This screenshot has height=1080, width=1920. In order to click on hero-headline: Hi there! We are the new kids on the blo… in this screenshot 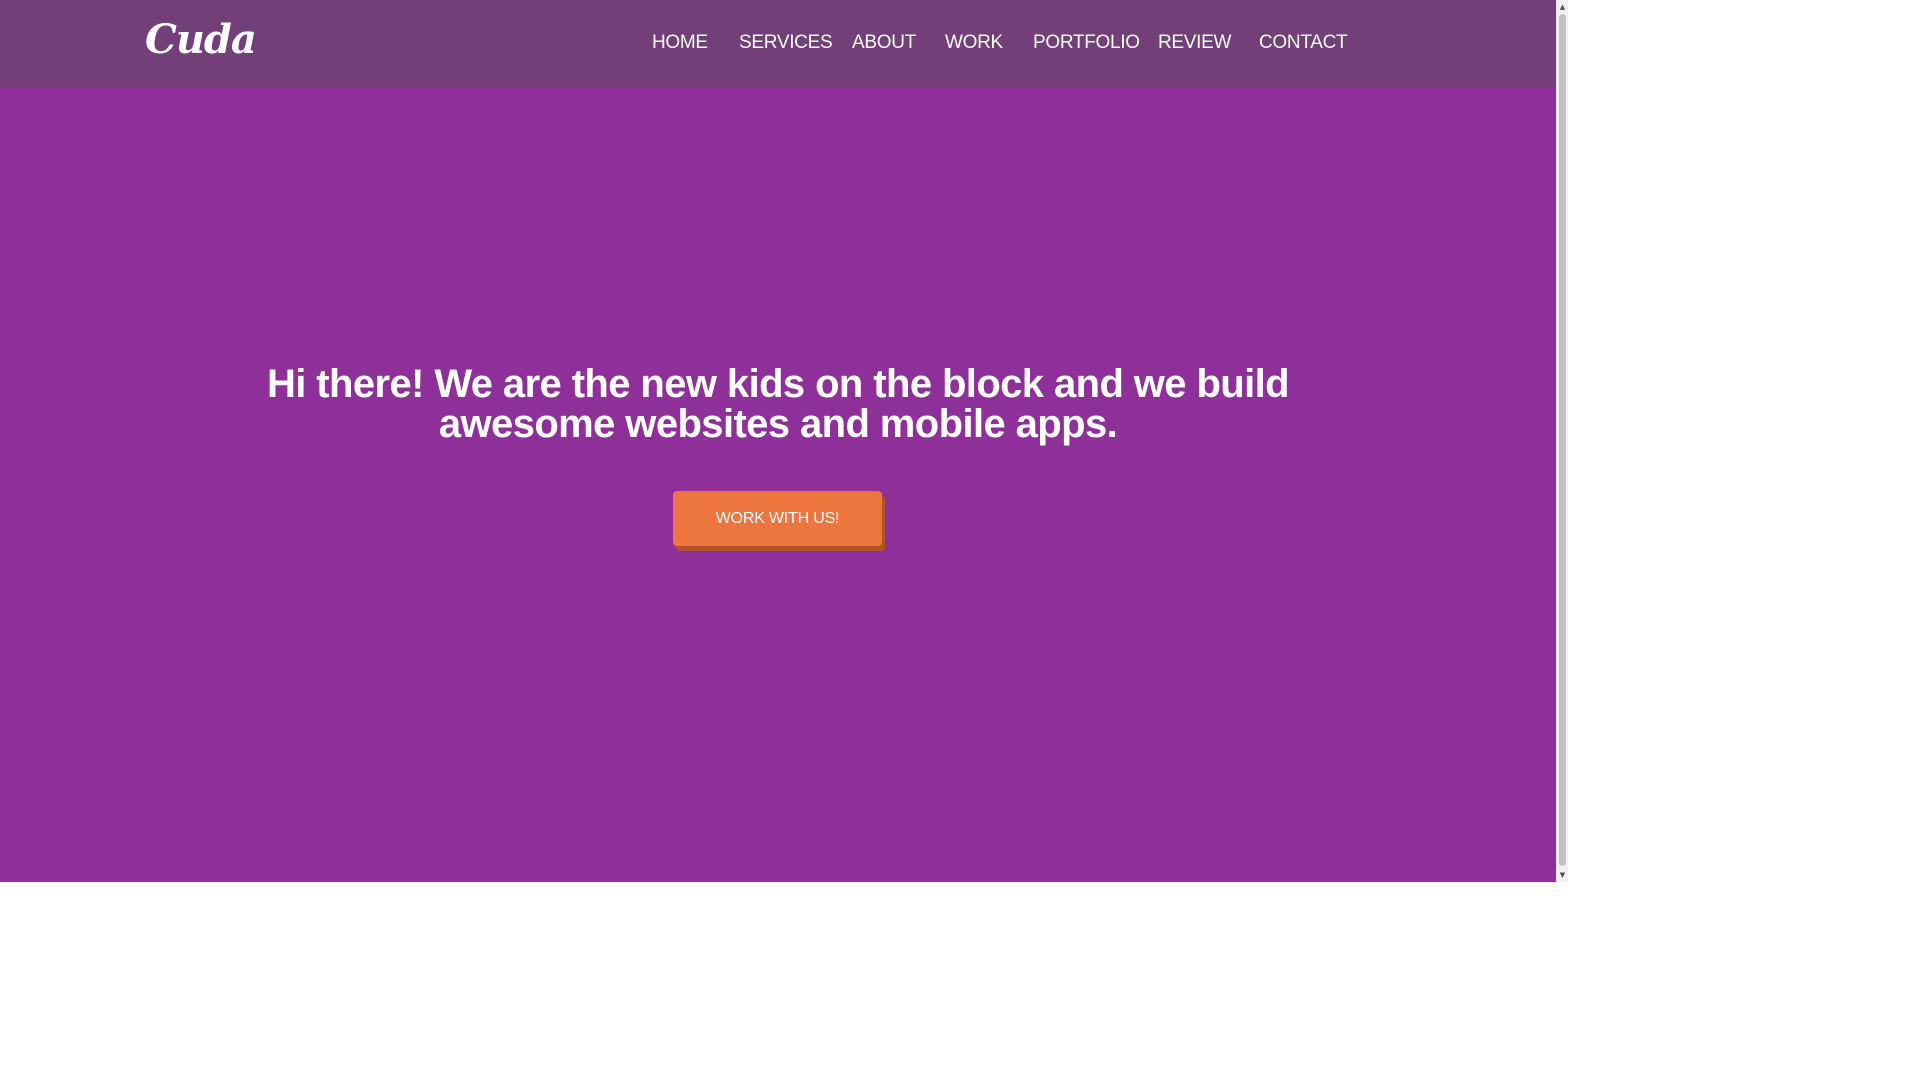, I will do `click(778, 404)`.